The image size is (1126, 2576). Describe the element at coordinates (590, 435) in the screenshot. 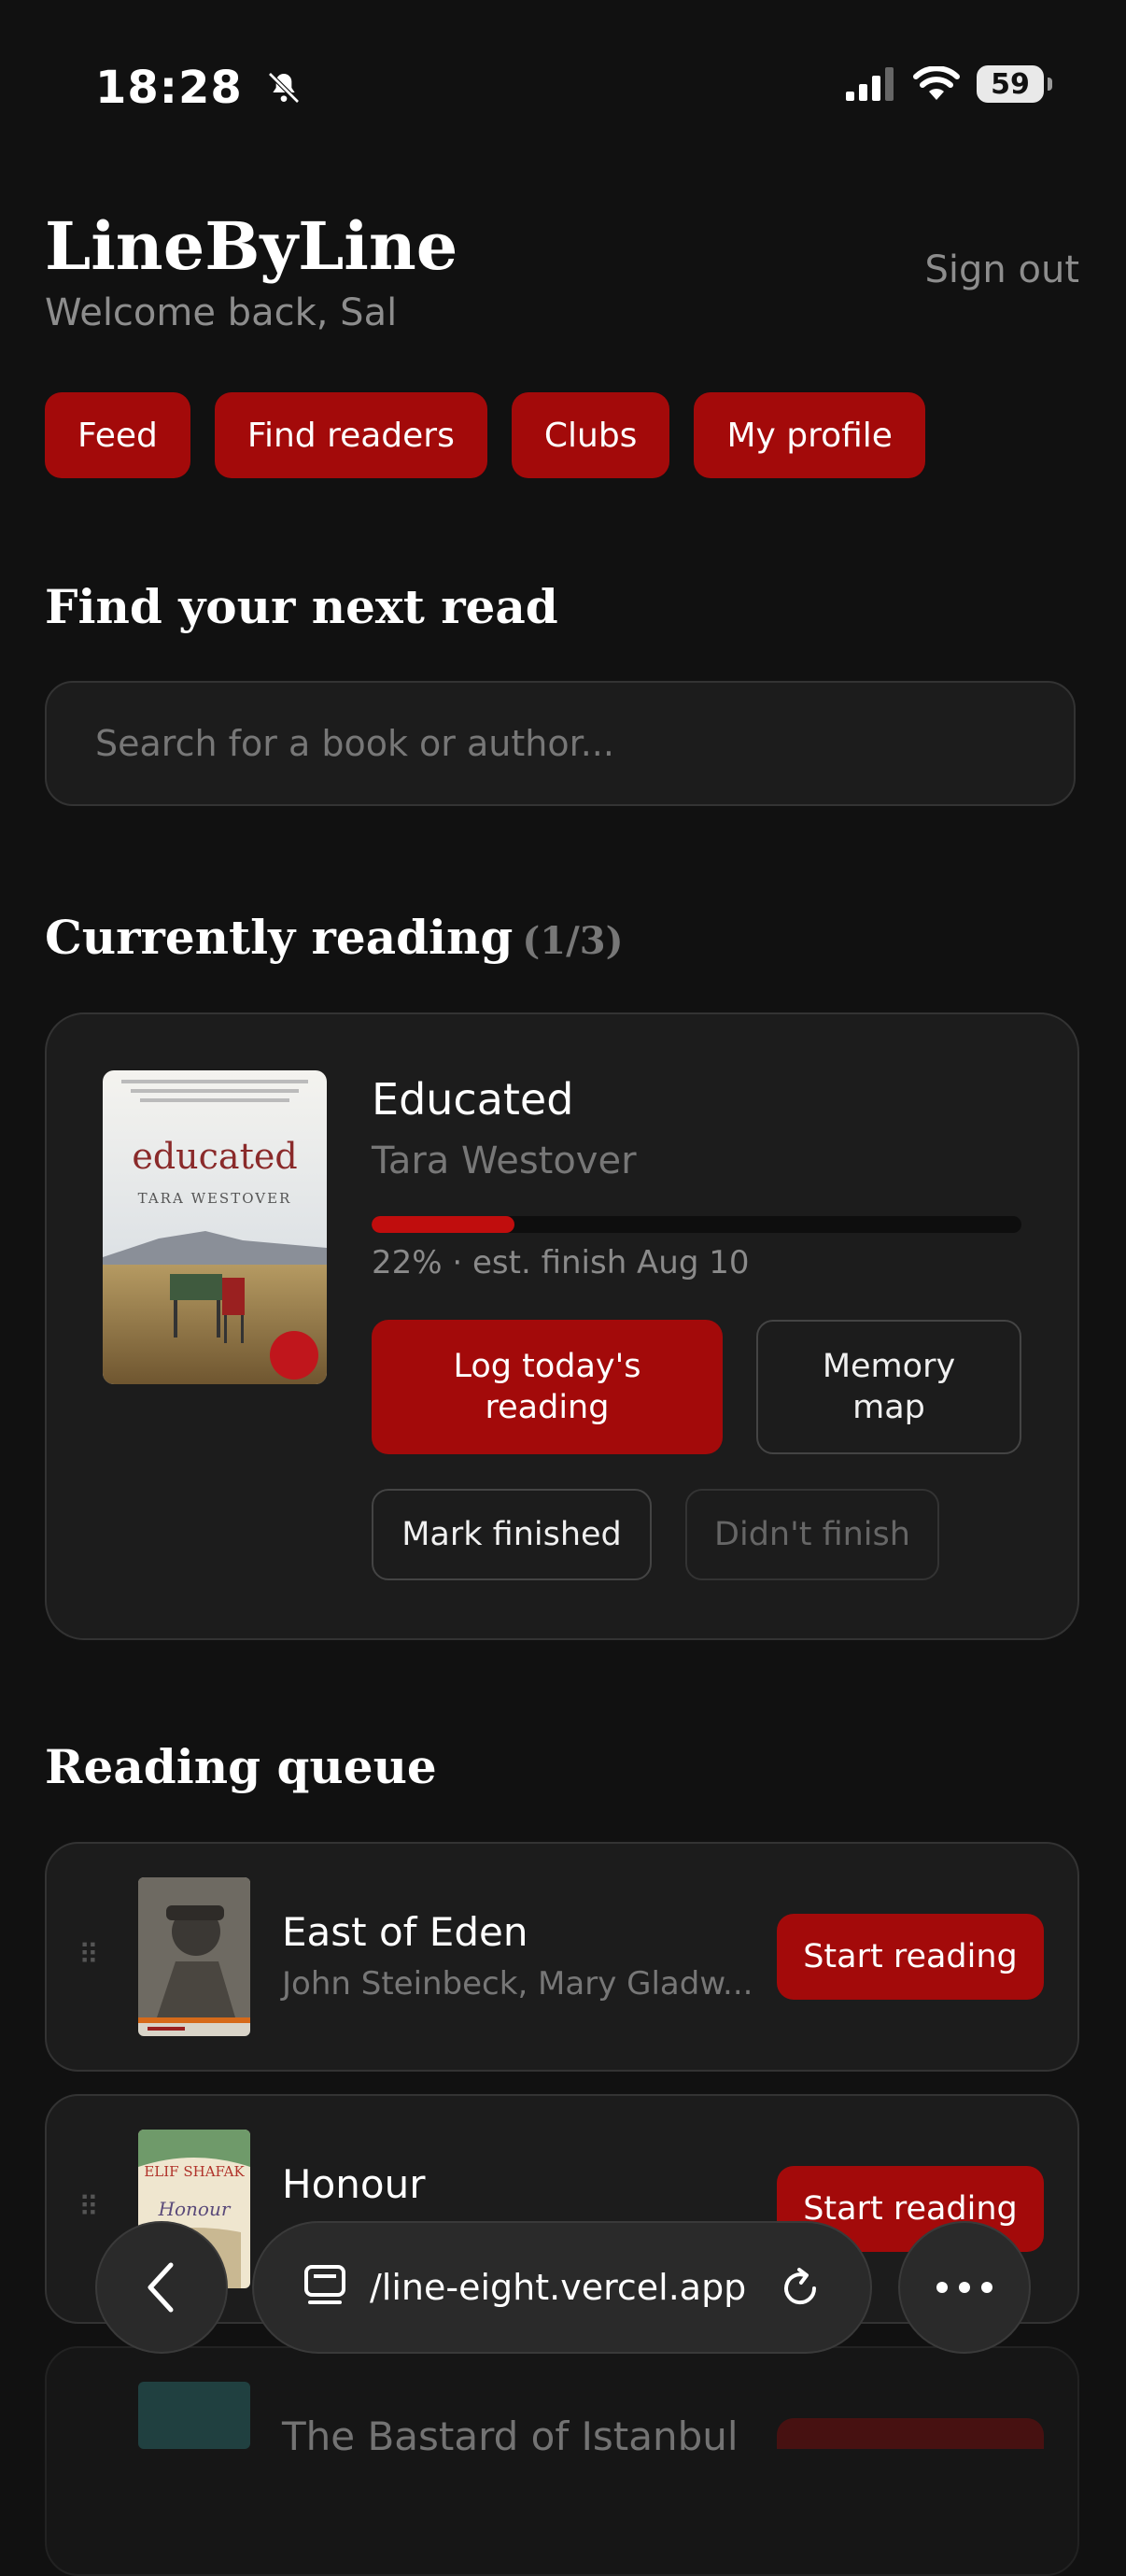

I see `nav-clubs-button: Clubs` at that location.